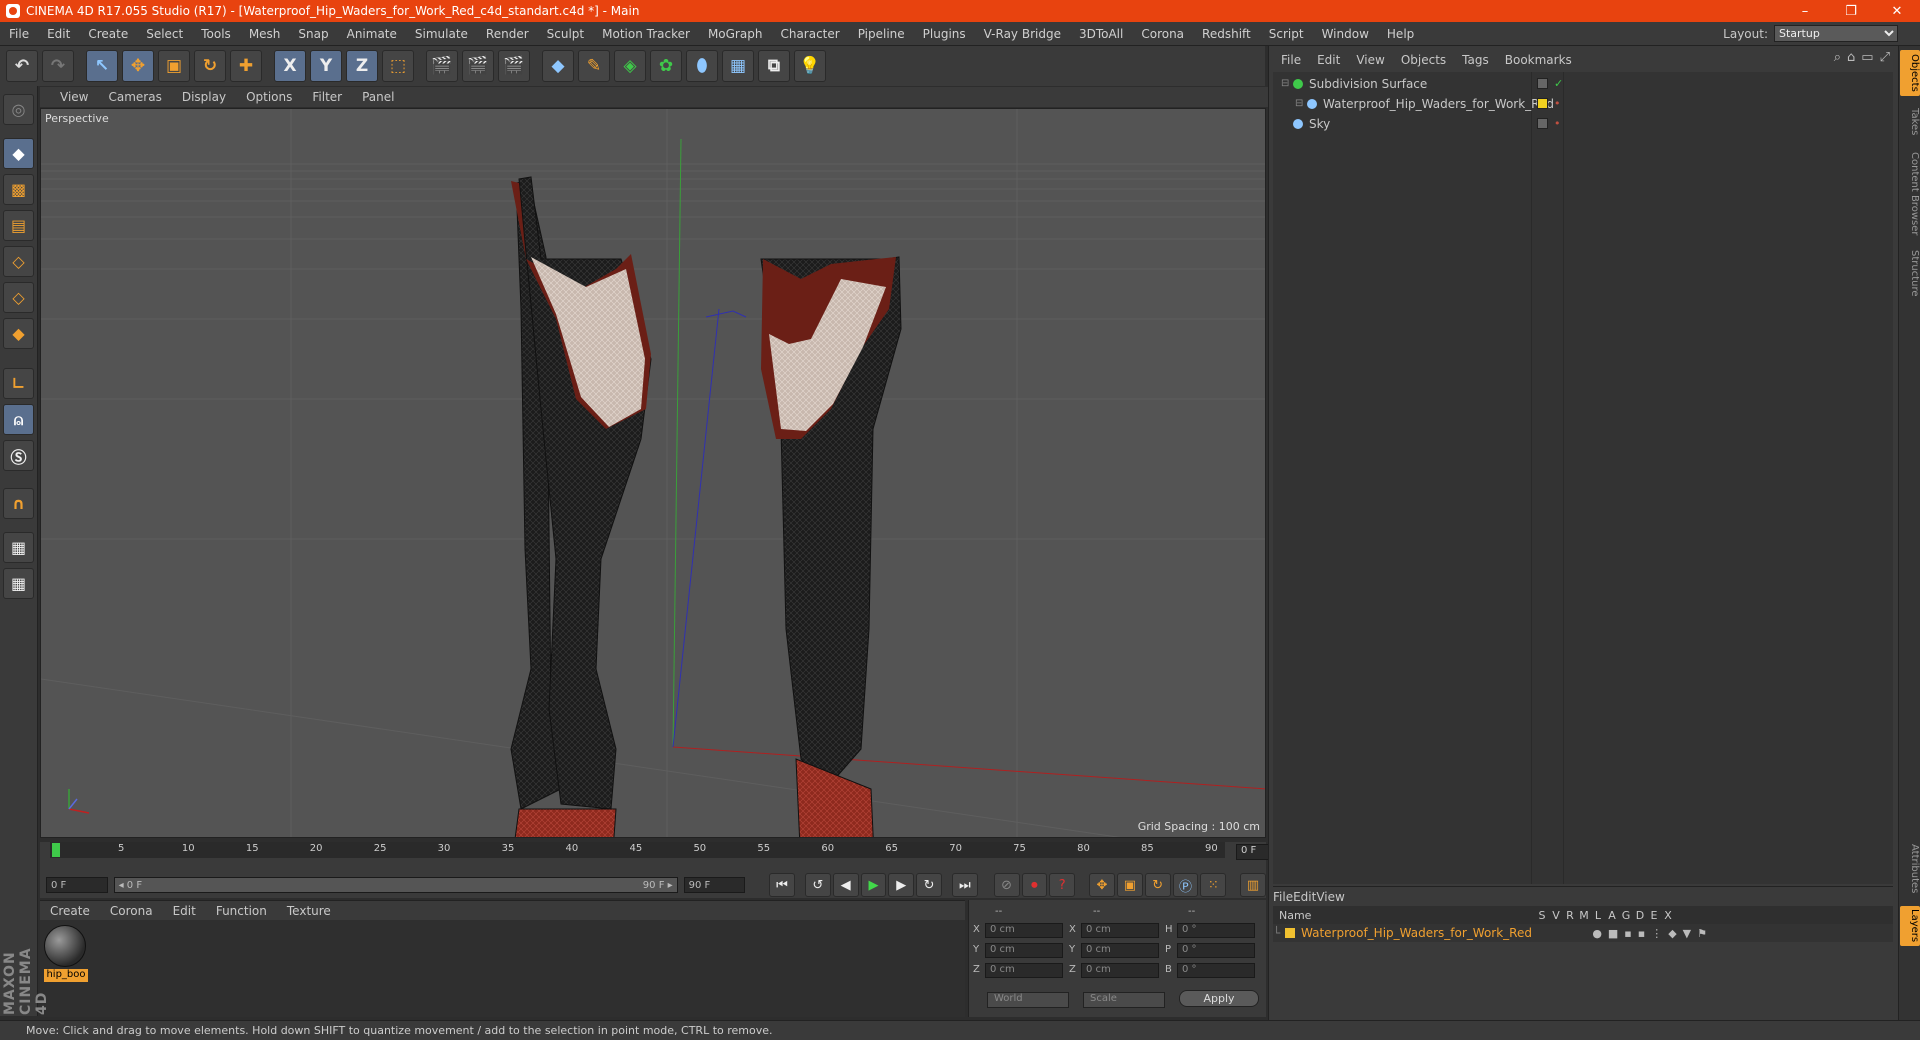 This screenshot has width=1920, height=1040. I want to click on cube-primitive-button: ◆, so click(558, 66).